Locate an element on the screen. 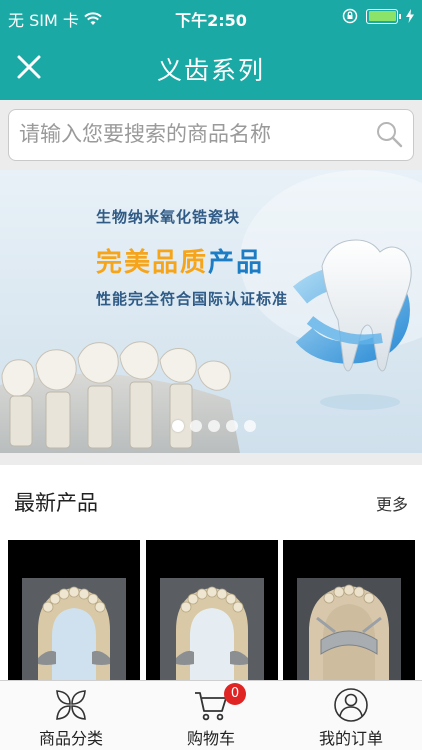 The height and width of the screenshot is (750, 422). section-title: 最新产品 is located at coordinates (56, 503).